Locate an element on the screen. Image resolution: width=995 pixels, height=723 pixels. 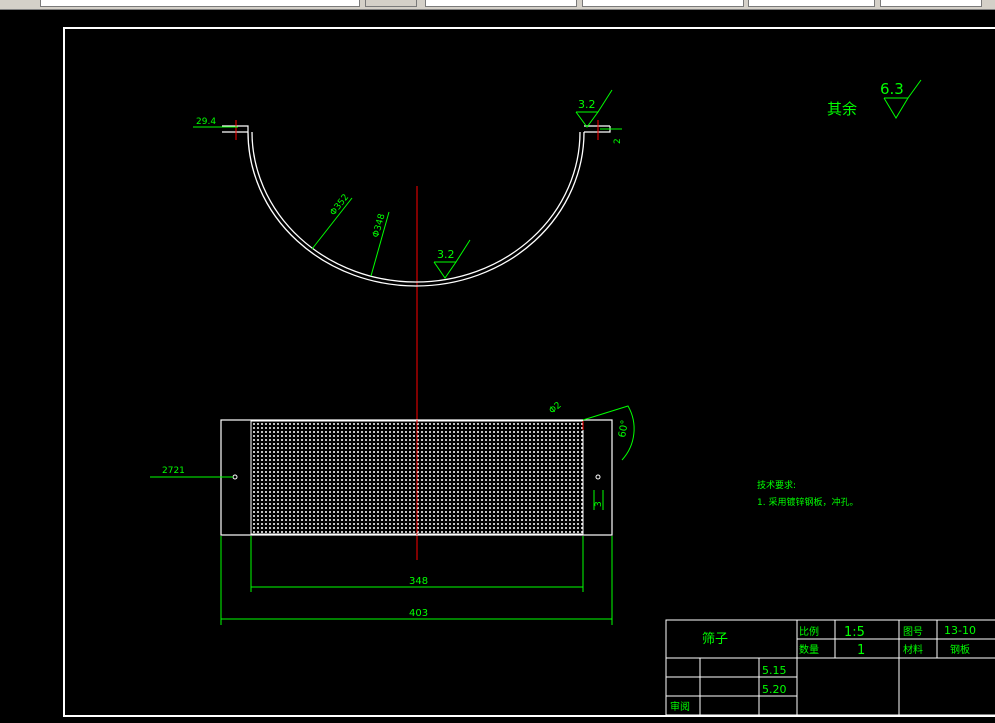
tb-reviewer-label: 审阅 is located at coordinates (680, 706).